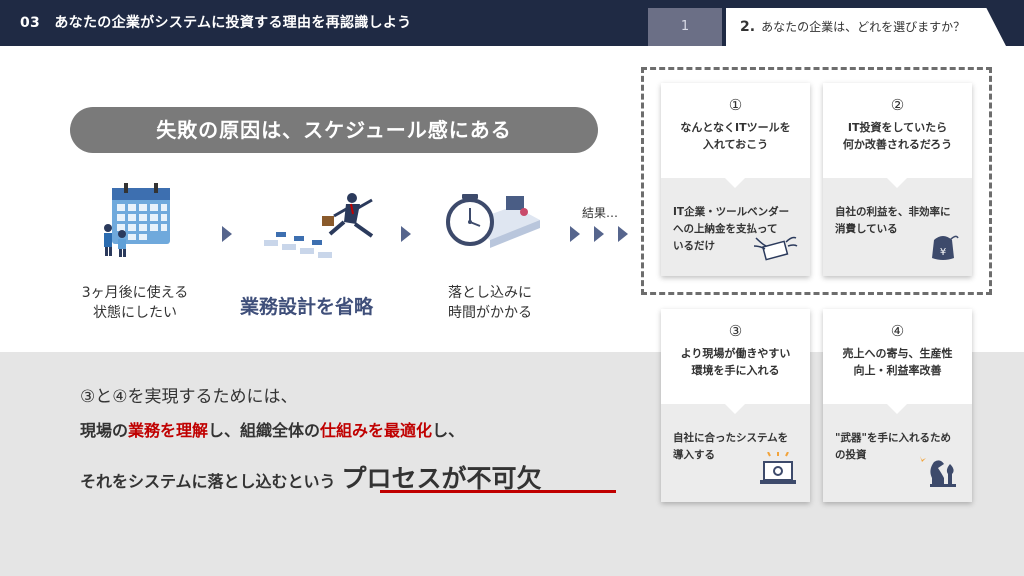 Image resolution: width=1024 pixels, height=576 pixels. I want to click on step-1-text: 3ヶ月後に使える 状態にしたい, so click(135, 303).